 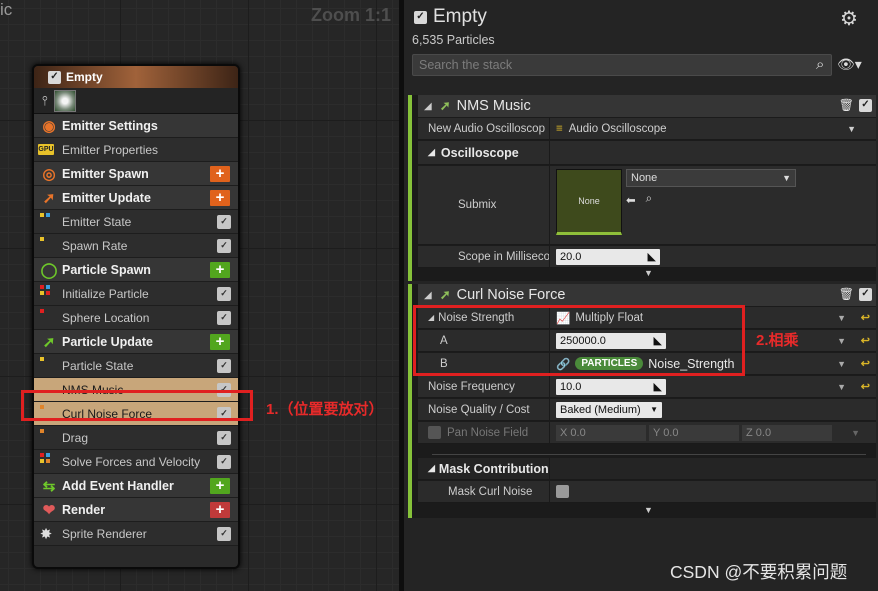 I want to click on stack-row-label: Spawn Rate, so click(x=95, y=245).